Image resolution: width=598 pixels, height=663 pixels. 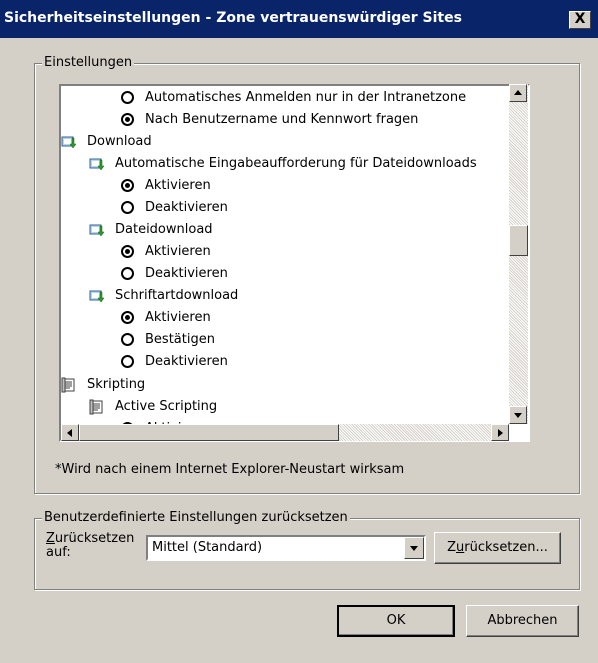 I want to click on cancel-button-label: Abbrechen, so click(x=522, y=620).